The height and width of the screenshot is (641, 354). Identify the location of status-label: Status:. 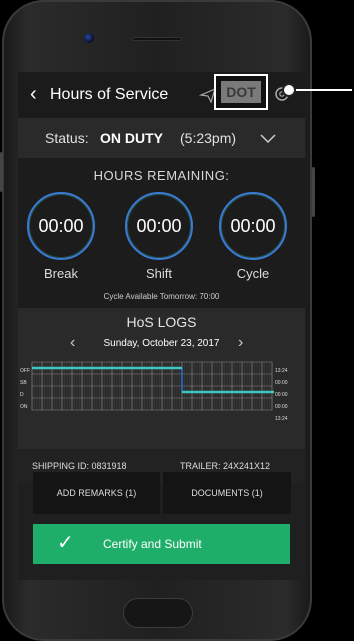
(67, 138).